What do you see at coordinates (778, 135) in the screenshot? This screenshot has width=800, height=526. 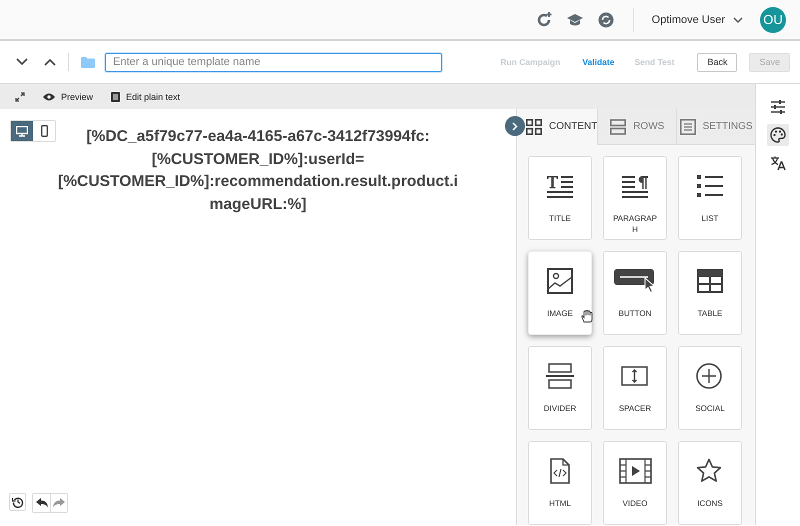 I see `palette-icon` at bounding box center [778, 135].